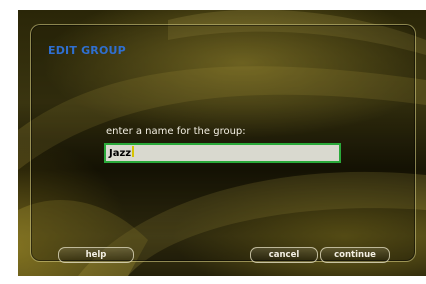 The height and width of the screenshot is (284, 426). Describe the element at coordinates (355, 255) in the screenshot. I see `continue-button: continue` at that location.